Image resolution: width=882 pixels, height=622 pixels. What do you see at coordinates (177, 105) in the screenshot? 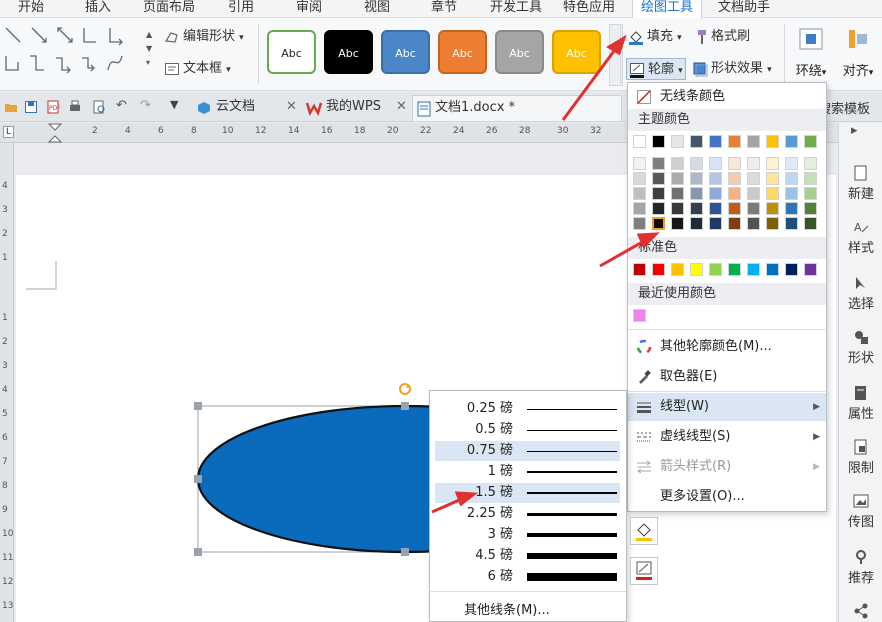
I see `quick-access-menu-icon: ▼` at bounding box center [177, 105].